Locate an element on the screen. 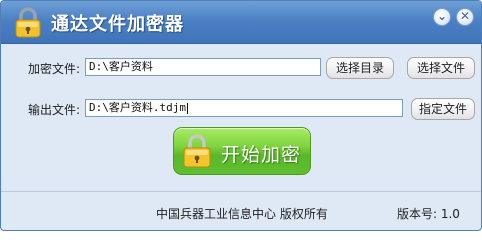  text-caret is located at coordinates (187, 108).